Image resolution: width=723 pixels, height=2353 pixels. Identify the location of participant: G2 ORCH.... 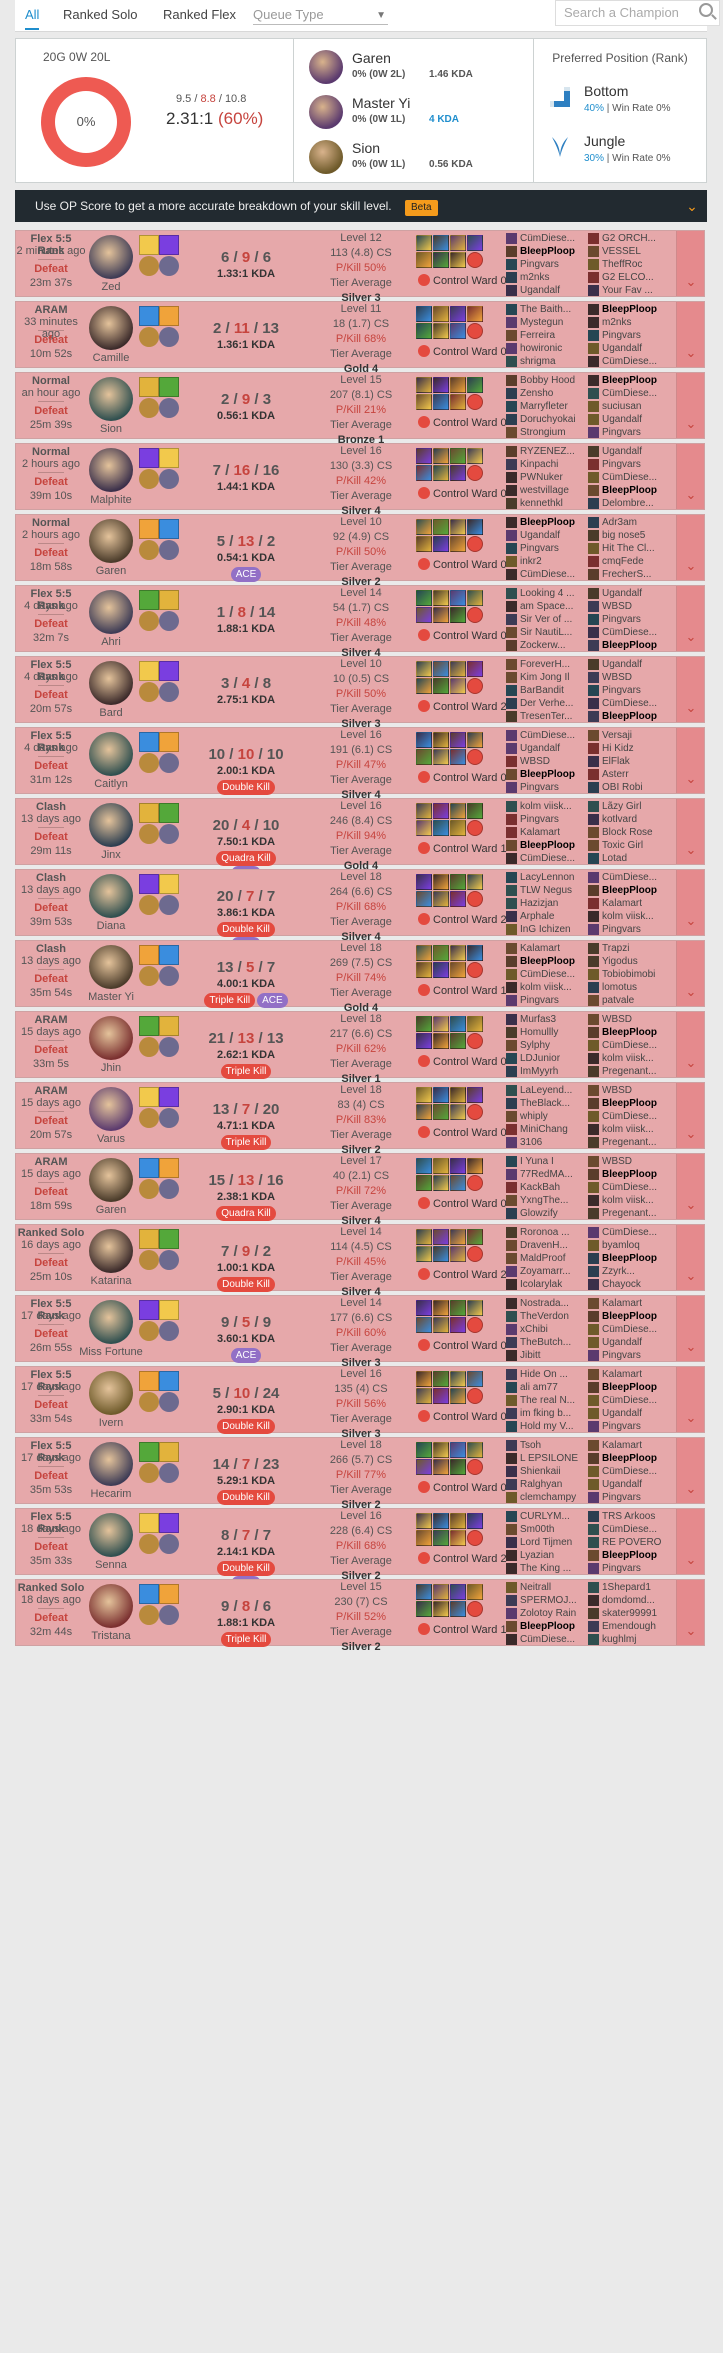
(629, 238).